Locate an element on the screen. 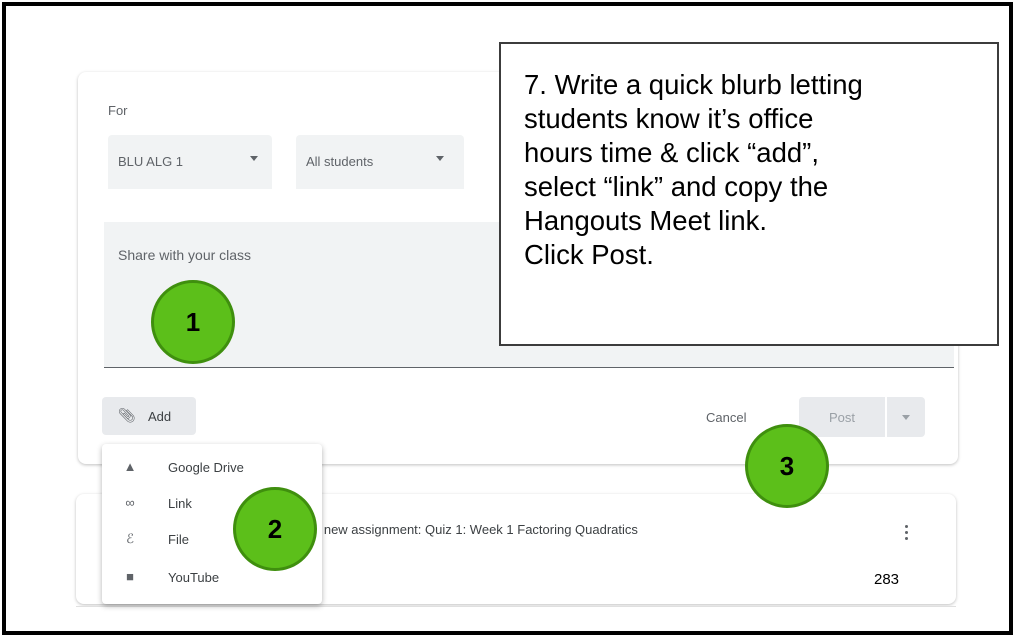  paperclip-icon: 📎︎ is located at coordinates (127, 415).